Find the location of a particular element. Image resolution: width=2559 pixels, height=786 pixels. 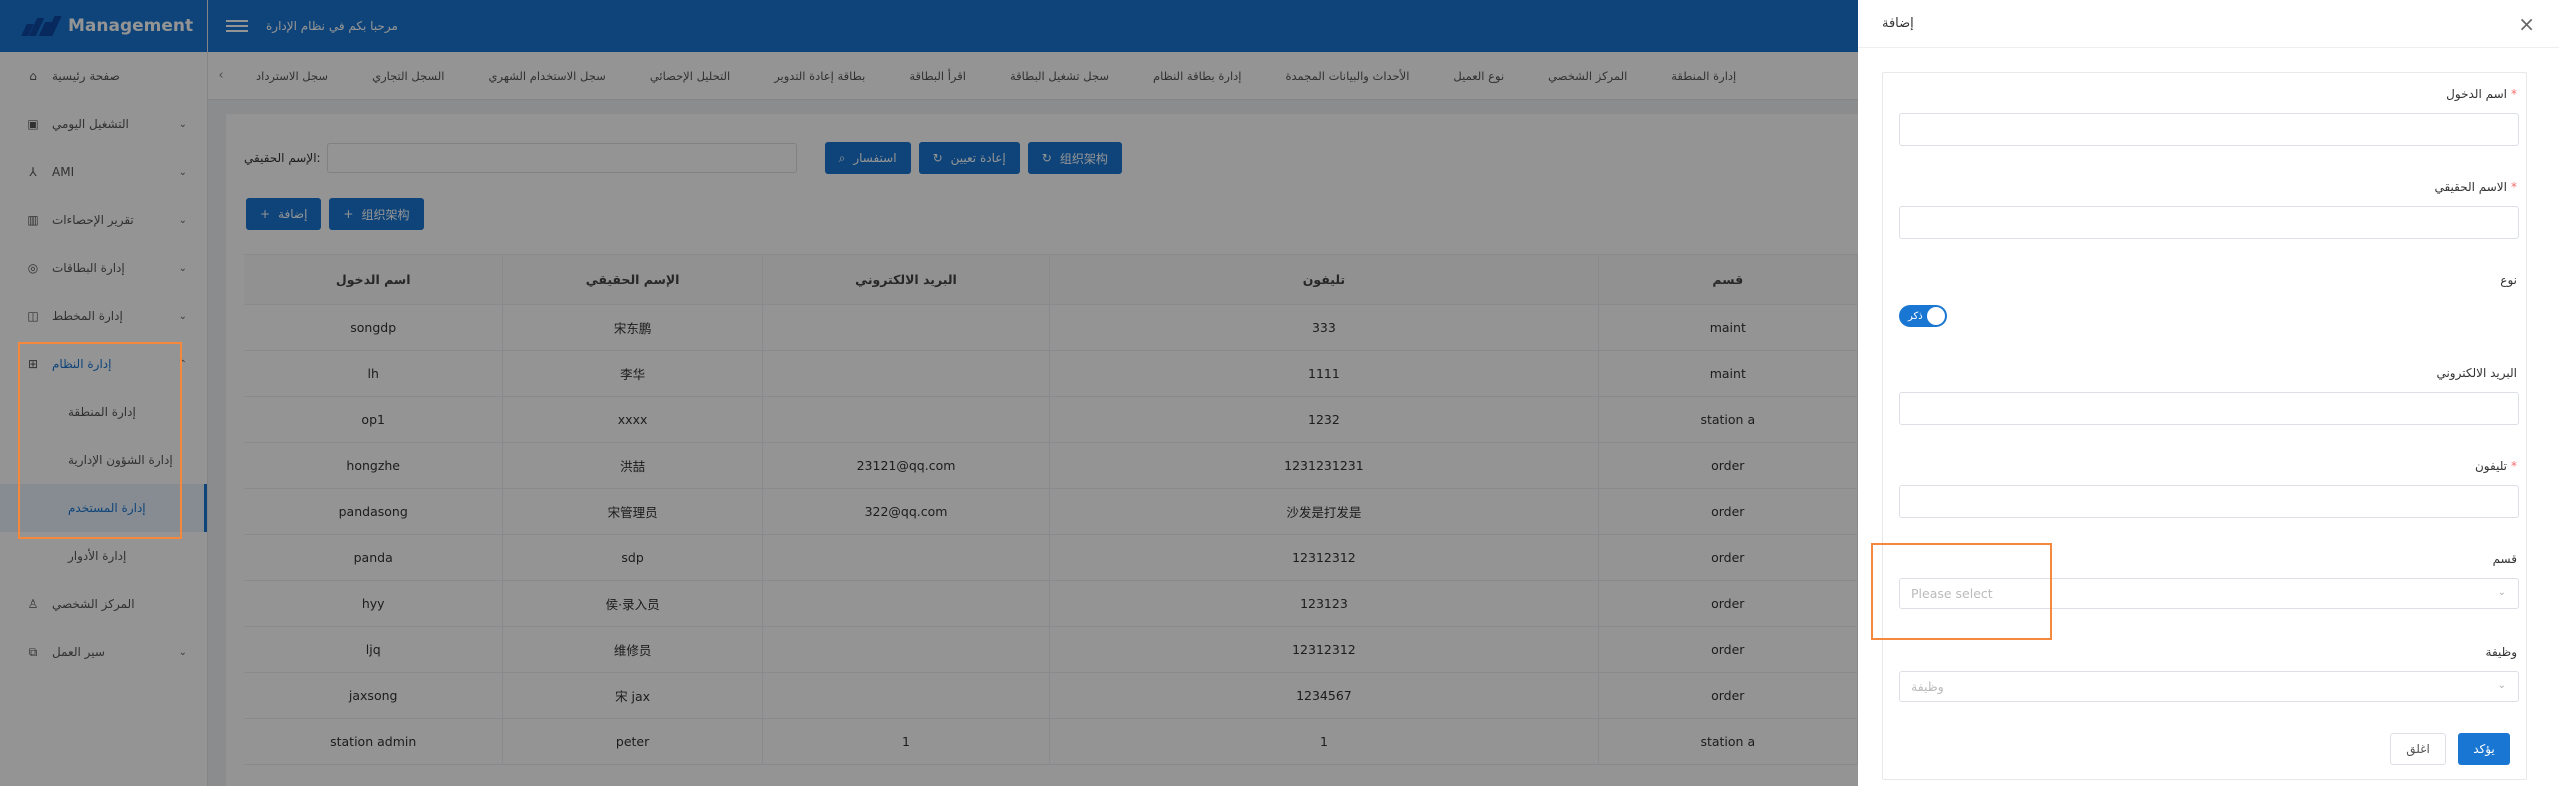

real-name-label: الاسم الحقيقي * is located at coordinates (2475, 187).